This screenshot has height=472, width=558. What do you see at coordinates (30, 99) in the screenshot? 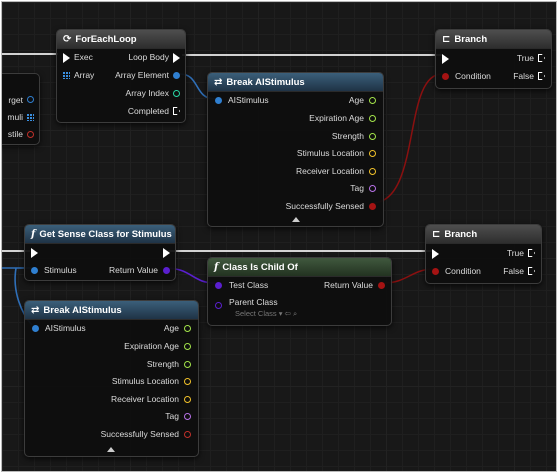
I see `target-pin` at bounding box center [30, 99].